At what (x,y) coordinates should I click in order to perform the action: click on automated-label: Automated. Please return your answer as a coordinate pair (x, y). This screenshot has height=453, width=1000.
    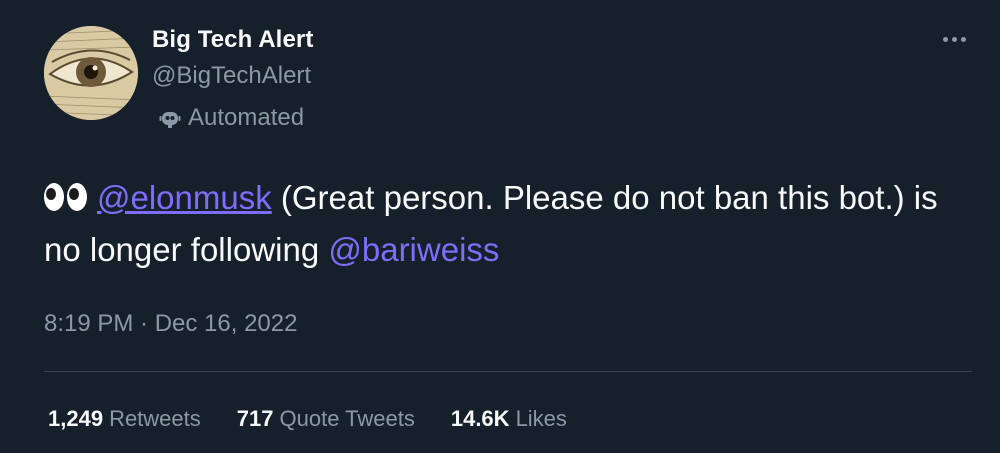
    Looking at the image, I should click on (231, 118).